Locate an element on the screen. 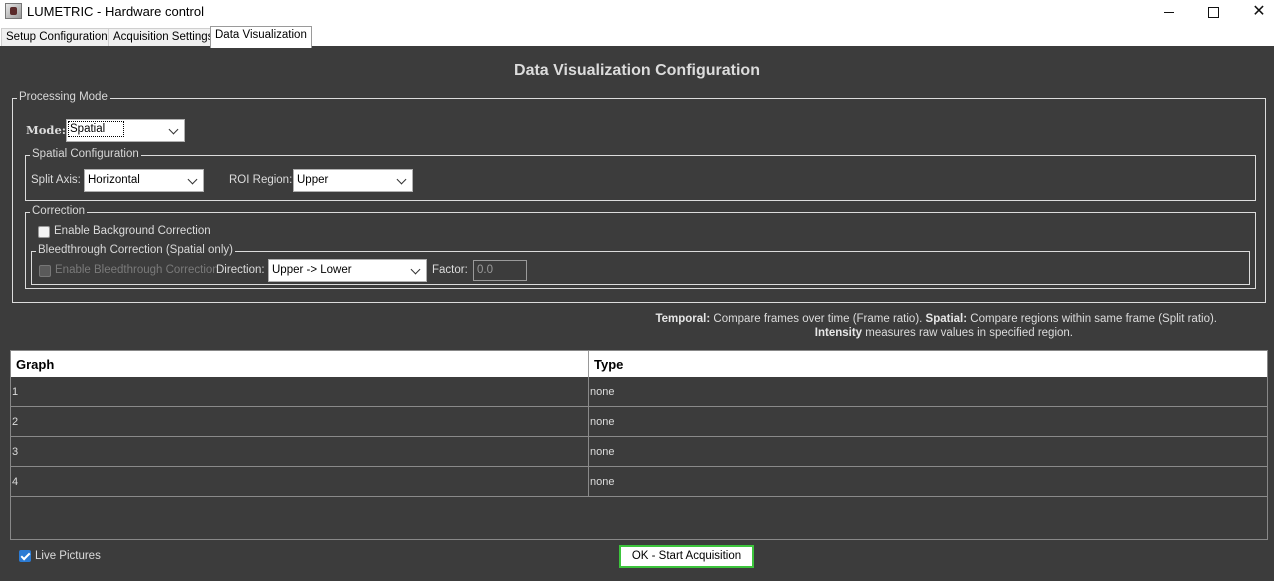 Image resolution: width=1274 pixels, height=581 pixels. hint-intensity-text: measures raw values in specified region. is located at coordinates (967, 333).